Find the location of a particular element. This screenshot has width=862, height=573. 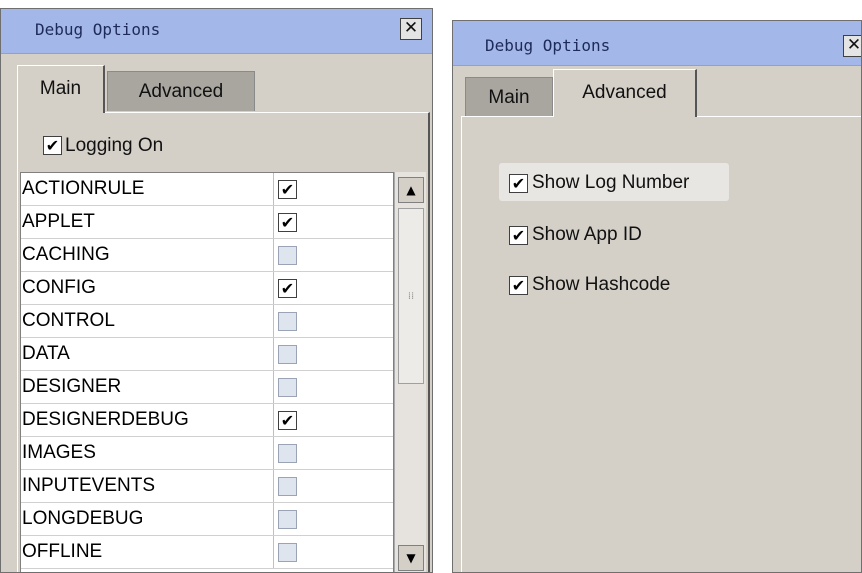

list-item: DESIGNERDEBUG ✔ is located at coordinates (207, 420).